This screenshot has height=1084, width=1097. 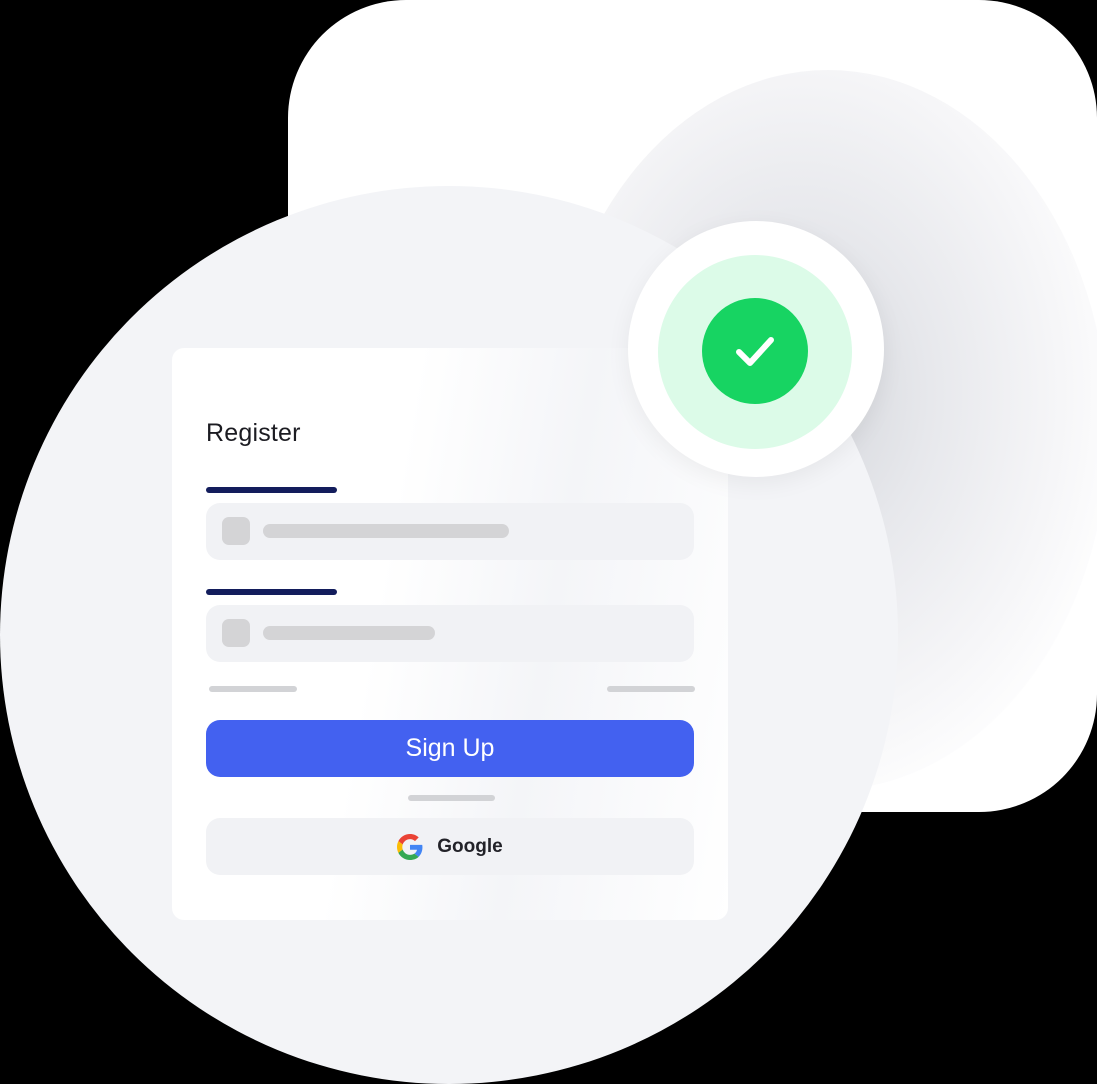 I want to click on google-sign-in-button: Google, so click(x=450, y=846).